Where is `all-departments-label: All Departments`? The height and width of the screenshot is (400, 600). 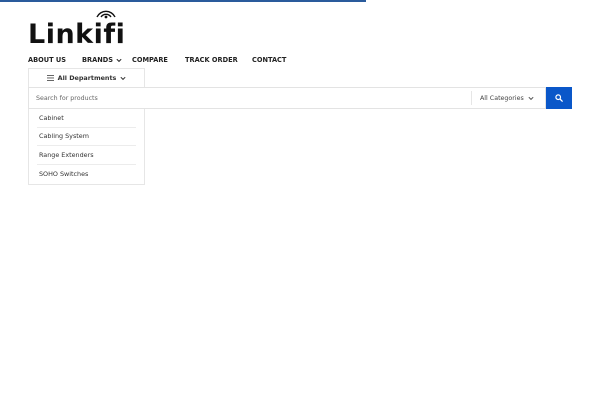 all-departments-label: All Departments is located at coordinates (87, 78).